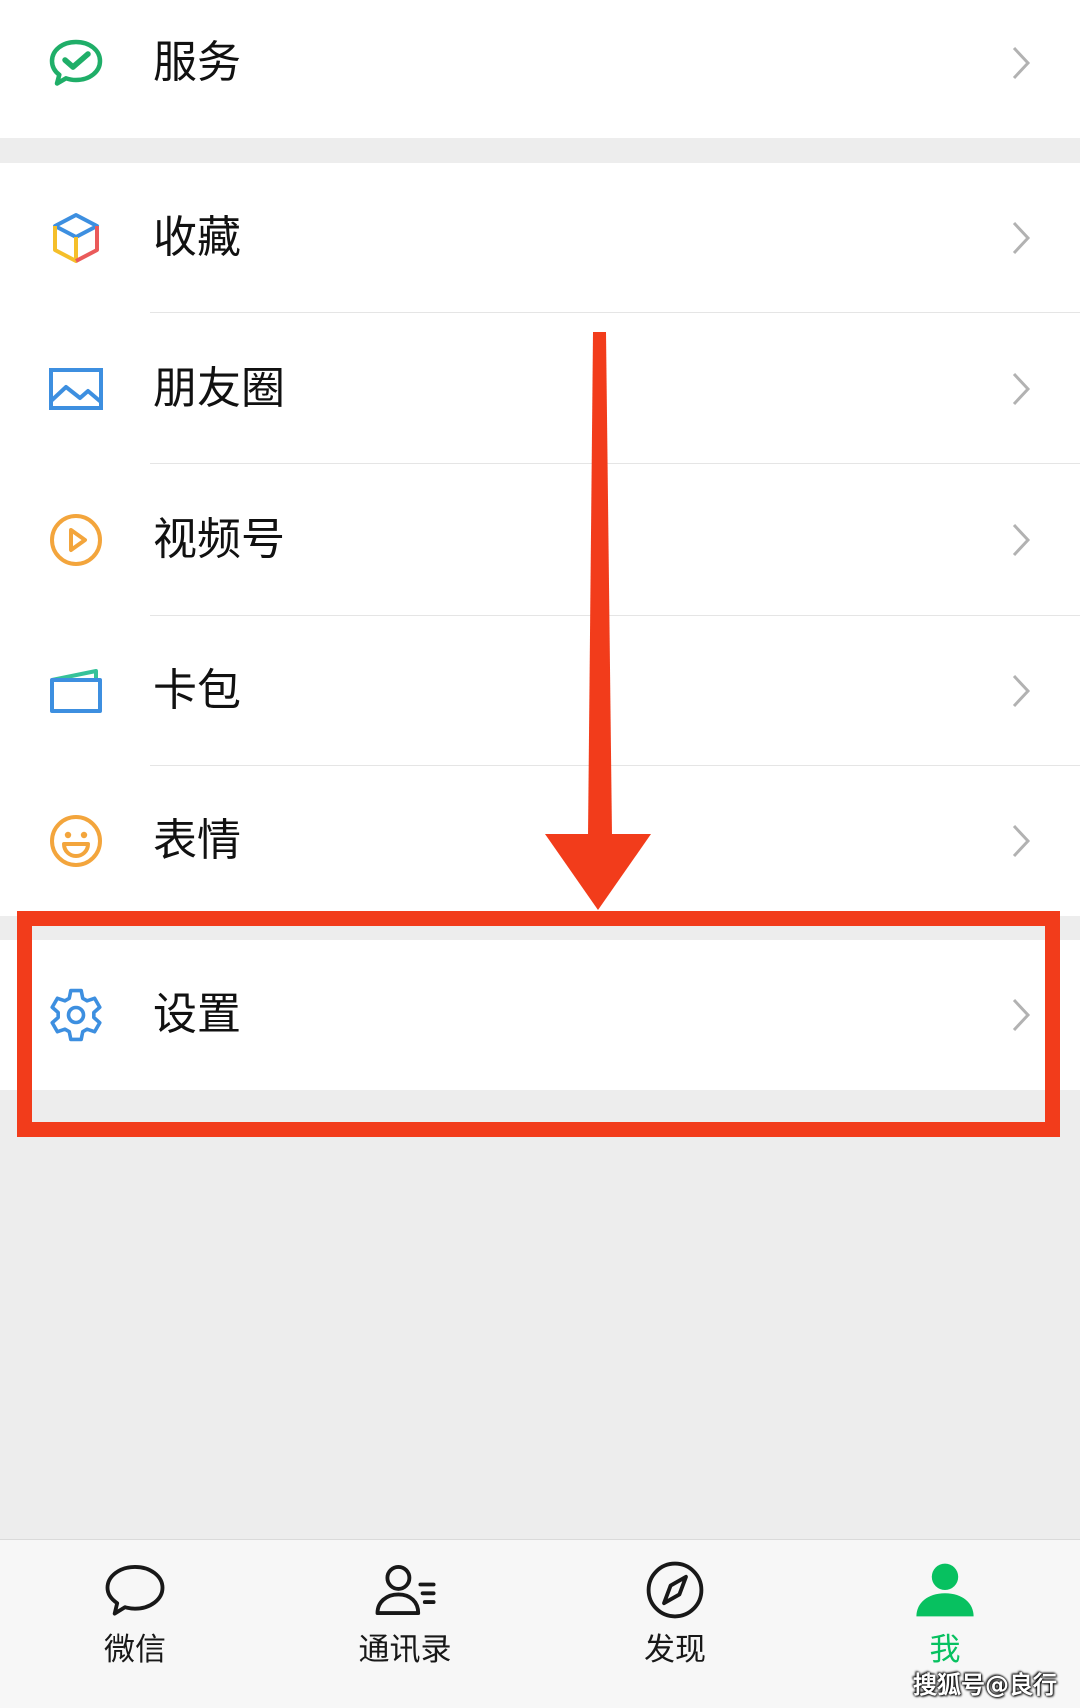 The image size is (1080, 1708). I want to click on menu-label-channels: 视频号, so click(219, 539).